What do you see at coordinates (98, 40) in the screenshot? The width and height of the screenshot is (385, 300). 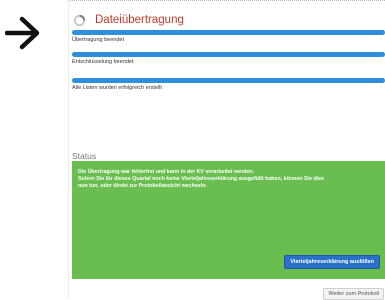 I see `progress-label-transfer: Übertragung beendet` at bounding box center [98, 40].